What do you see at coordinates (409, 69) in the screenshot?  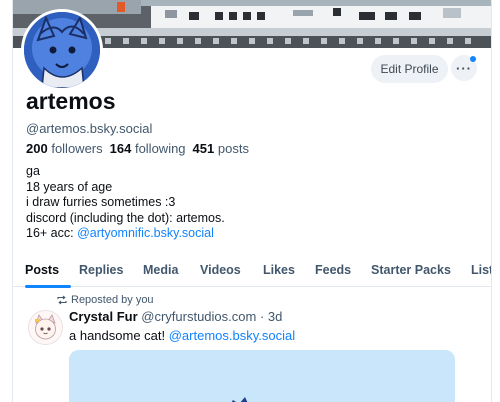 I see `edit-profile-button: Edit Profile` at bounding box center [409, 69].